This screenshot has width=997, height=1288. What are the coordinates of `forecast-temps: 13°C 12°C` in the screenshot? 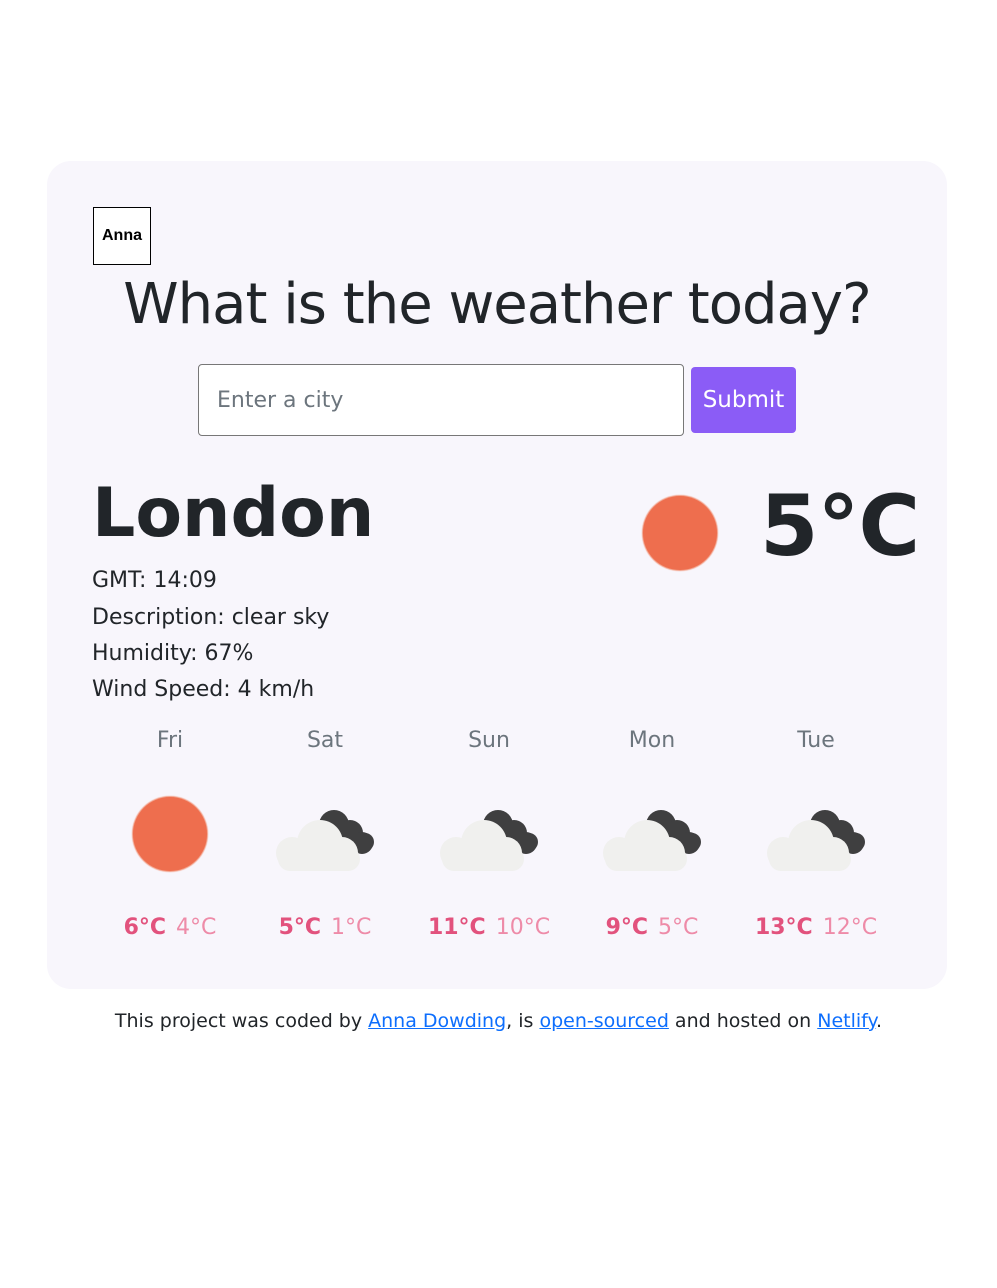 It's located at (816, 928).